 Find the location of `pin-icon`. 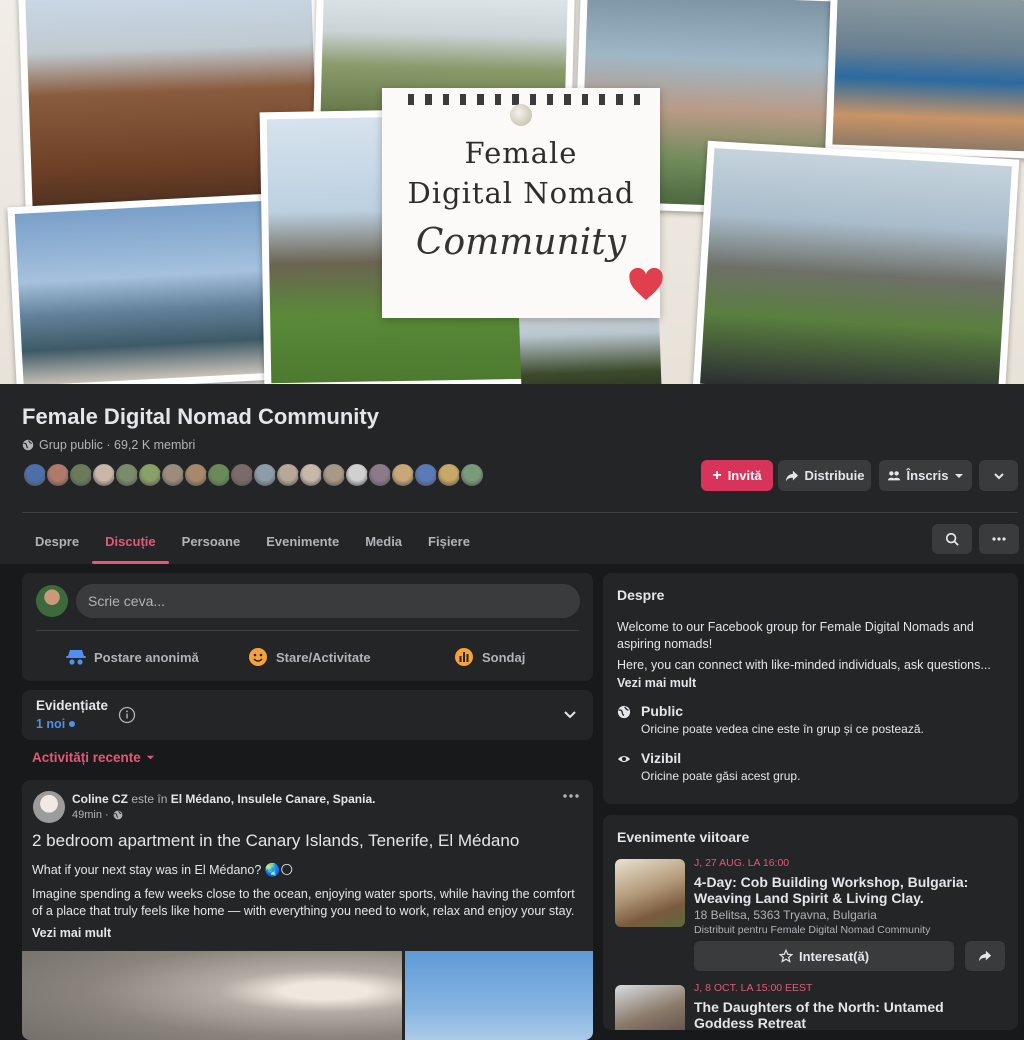

pin-icon is located at coordinates (521, 115).